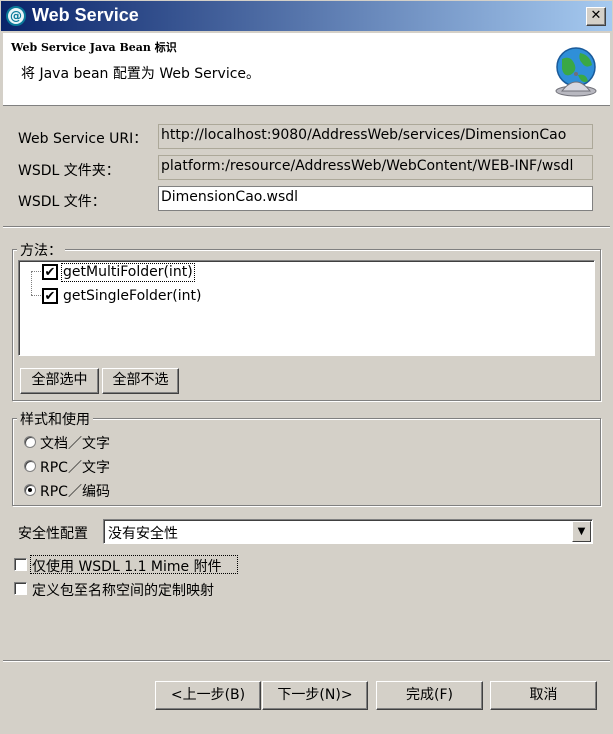  I want to click on style-option-rpc-literal: RPC／文字, so click(75, 467).